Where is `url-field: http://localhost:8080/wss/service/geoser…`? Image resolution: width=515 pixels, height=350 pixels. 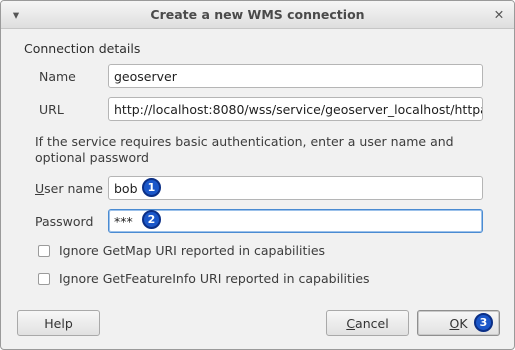
url-field: http://localhost:8080/wss/service/geoser… is located at coordinates (295, 109).